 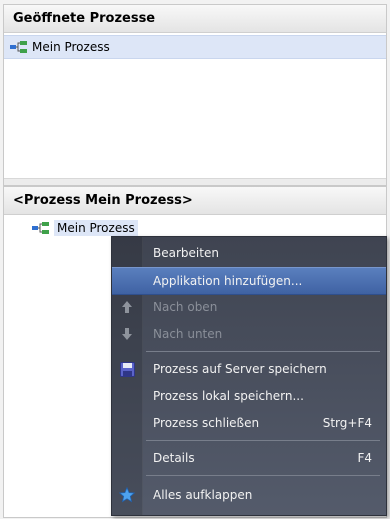 I want to click on panel-resize-bar, so click(x=195, y=181).